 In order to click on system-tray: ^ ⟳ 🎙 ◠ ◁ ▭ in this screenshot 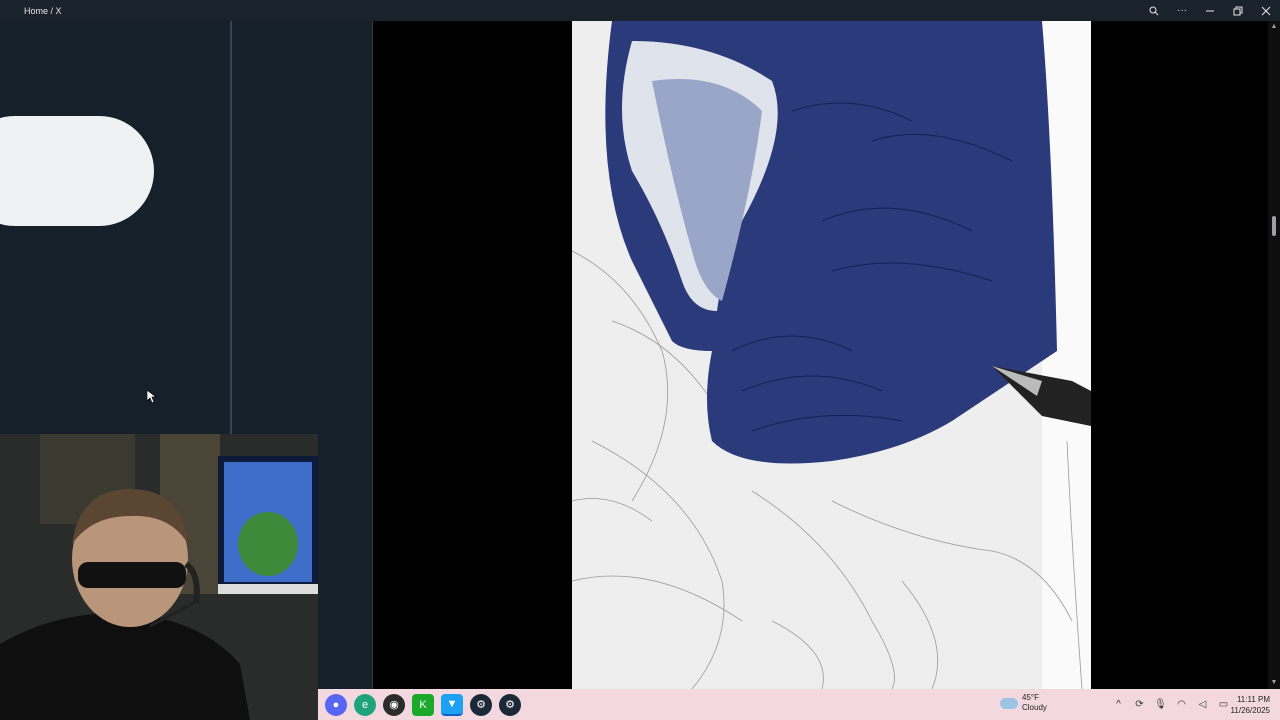, I will do `click(1171, 704)`.